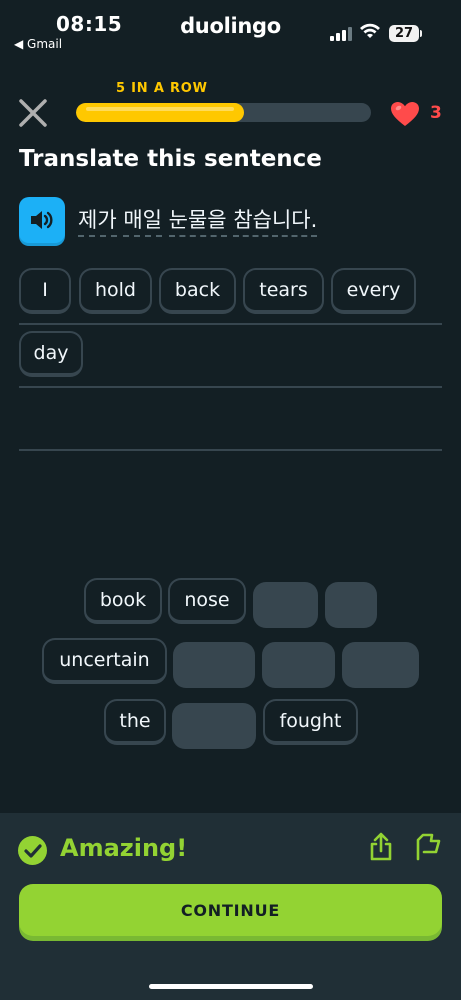 This screenshot has height=1000, width=461. What do you see at coordinates (341, 34) in the screenshot?
I see `signal-icon` at bounding box center [341, 34].